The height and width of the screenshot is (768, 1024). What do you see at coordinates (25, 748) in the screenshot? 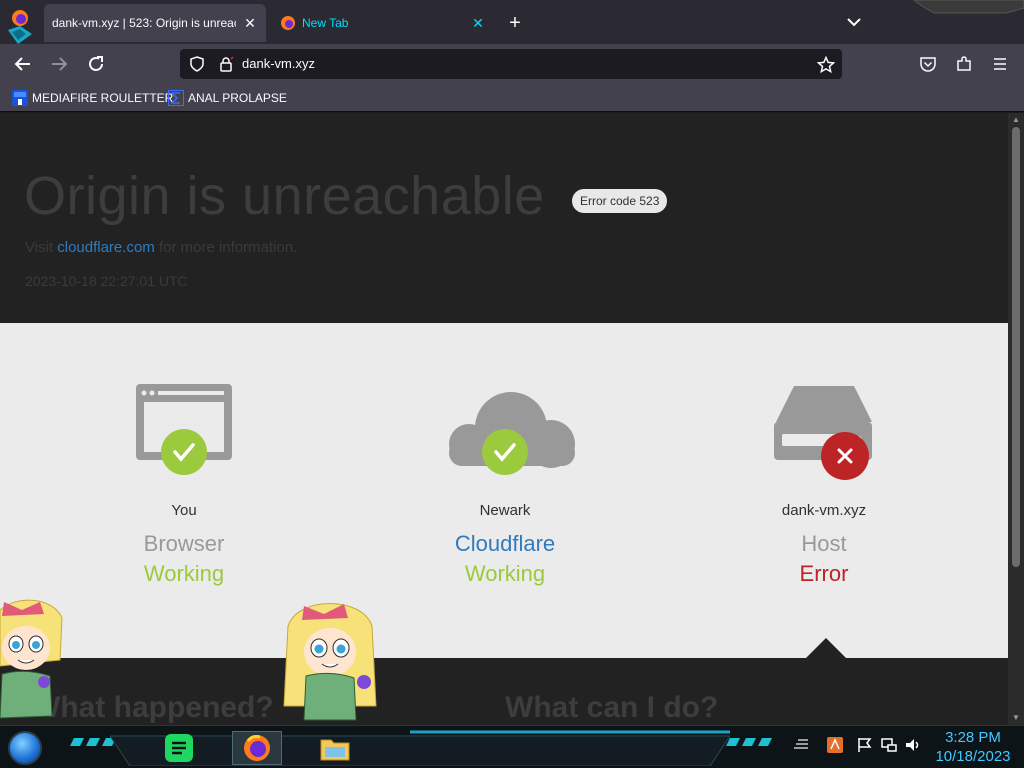
I see `start-button` at bounding box center [25, 748].